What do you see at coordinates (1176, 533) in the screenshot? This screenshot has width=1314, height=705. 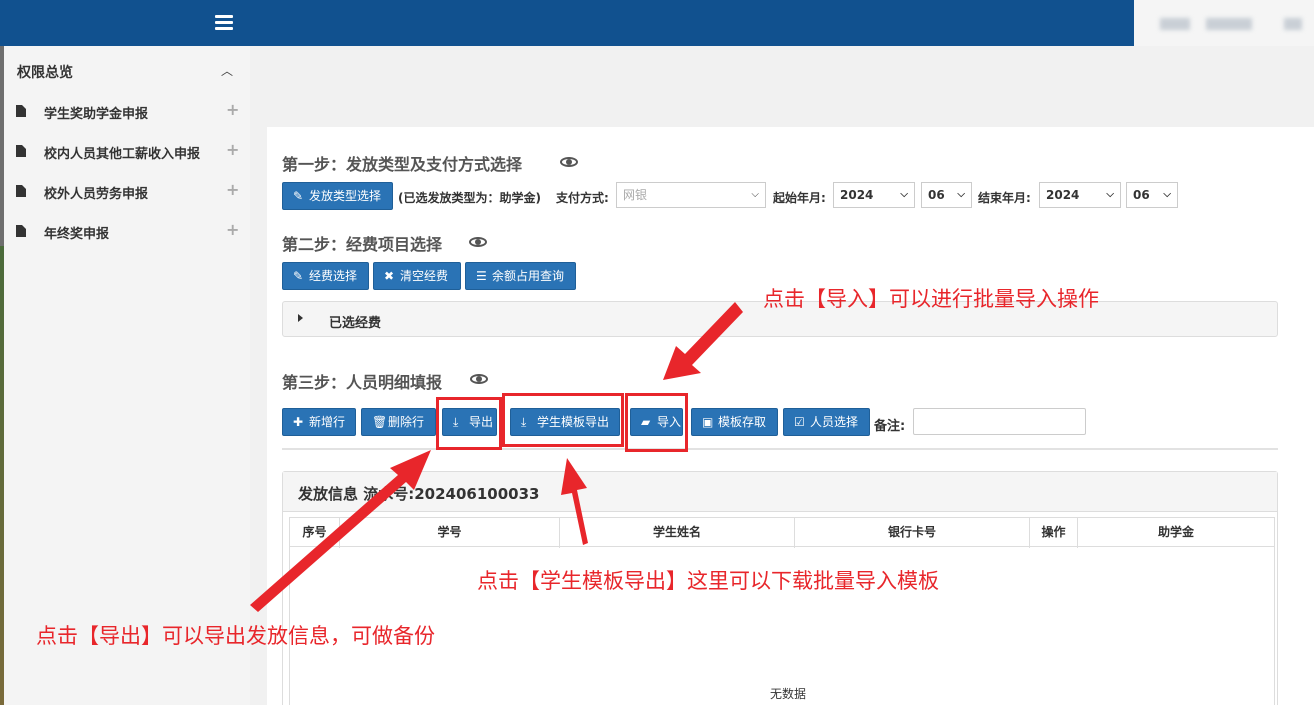 I see `column-header: 助学金` at bounding box center [1176, 533].